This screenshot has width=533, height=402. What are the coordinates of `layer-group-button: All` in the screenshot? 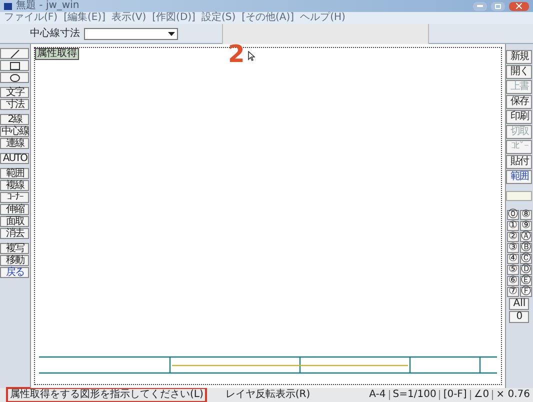 It's located at (519, 304).